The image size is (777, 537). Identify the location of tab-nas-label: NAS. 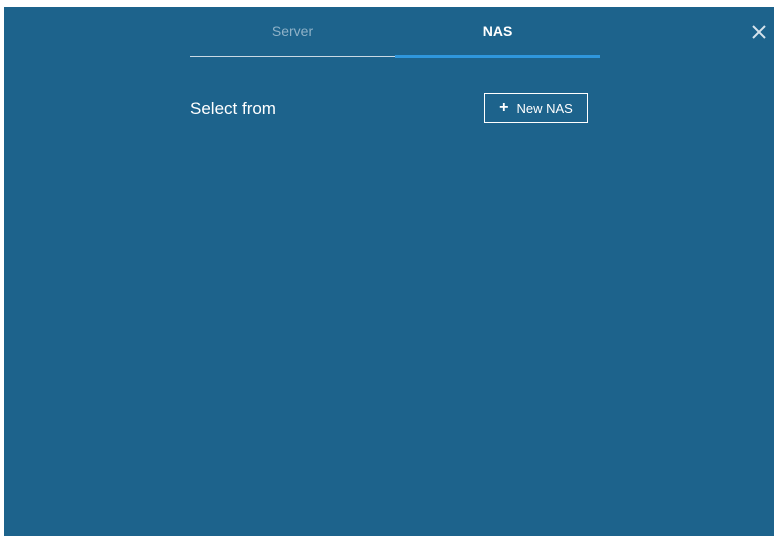
(497, 31).